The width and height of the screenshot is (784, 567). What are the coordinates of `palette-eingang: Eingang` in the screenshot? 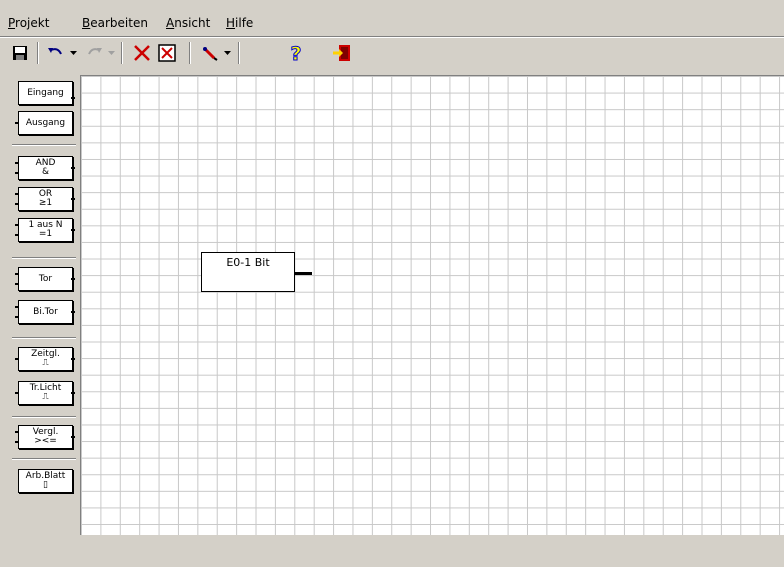 It's located at (44, 93).